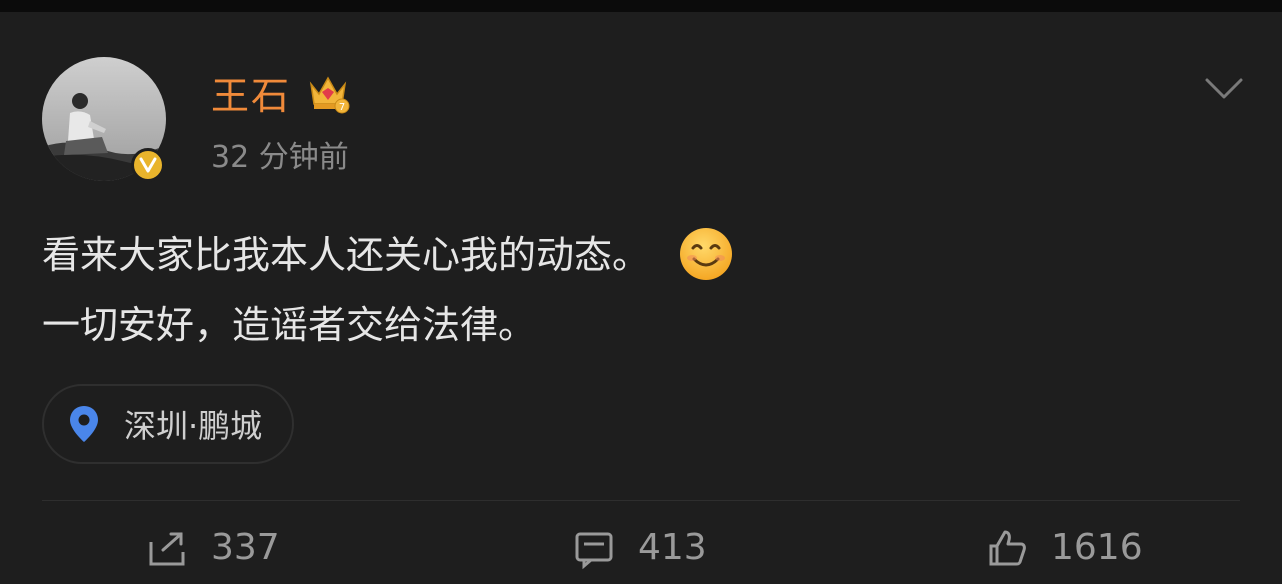 This screenshot has height=584, width=1282. Describe the element at coordinates (672, 547) in the screenshot. I see `comment-count: 413` at that location.